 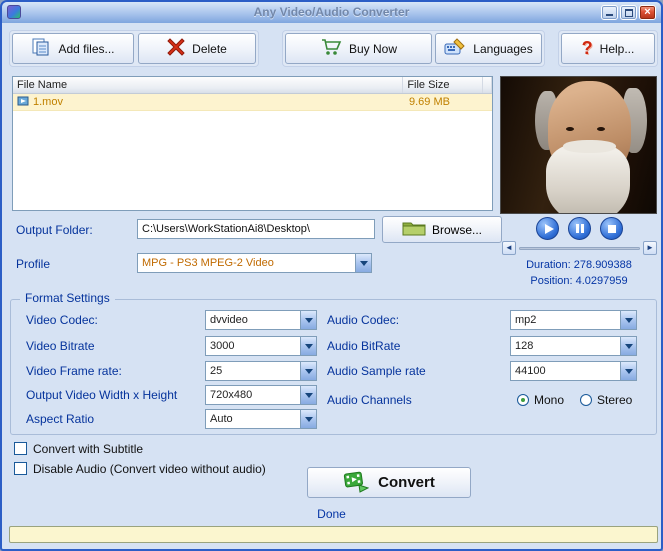 What do you see at coordinates (216, 371) in the screenshot?
I see `video-frame-rate-value: 25` at bounding box center [216, 371].